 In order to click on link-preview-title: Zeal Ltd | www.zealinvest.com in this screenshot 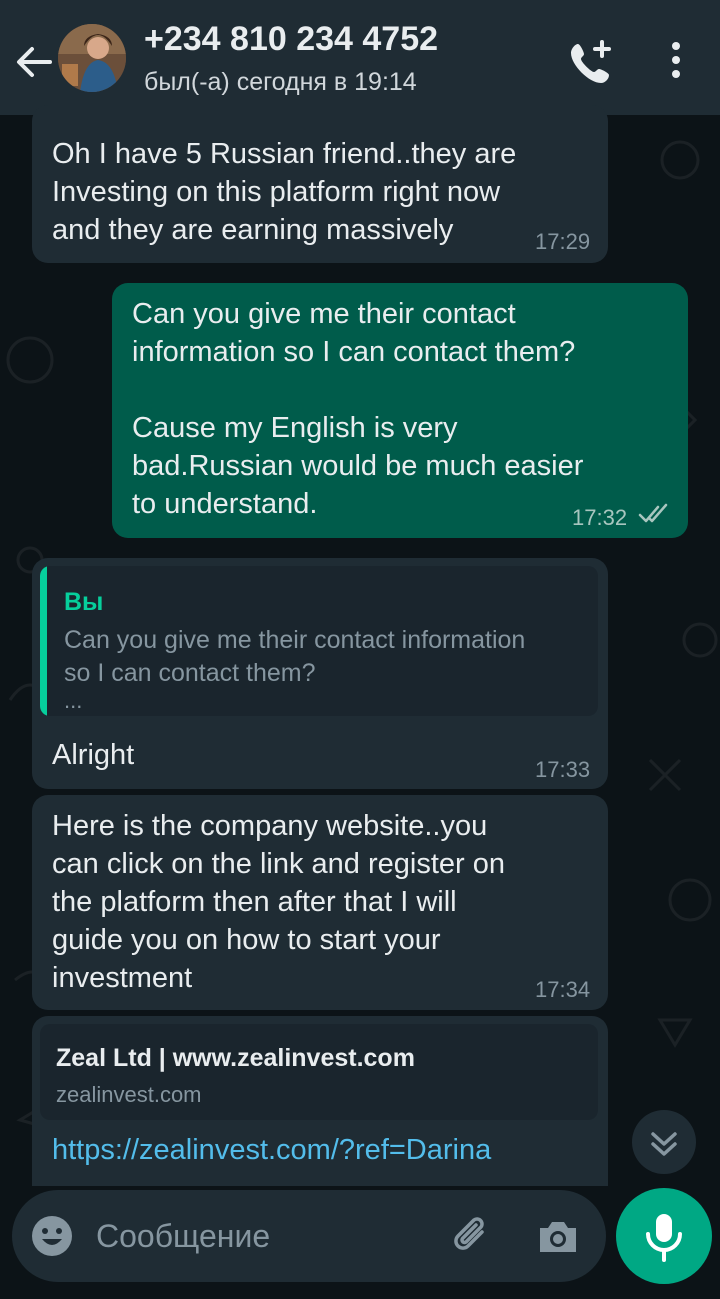, I will do `click(235, 1058)`.